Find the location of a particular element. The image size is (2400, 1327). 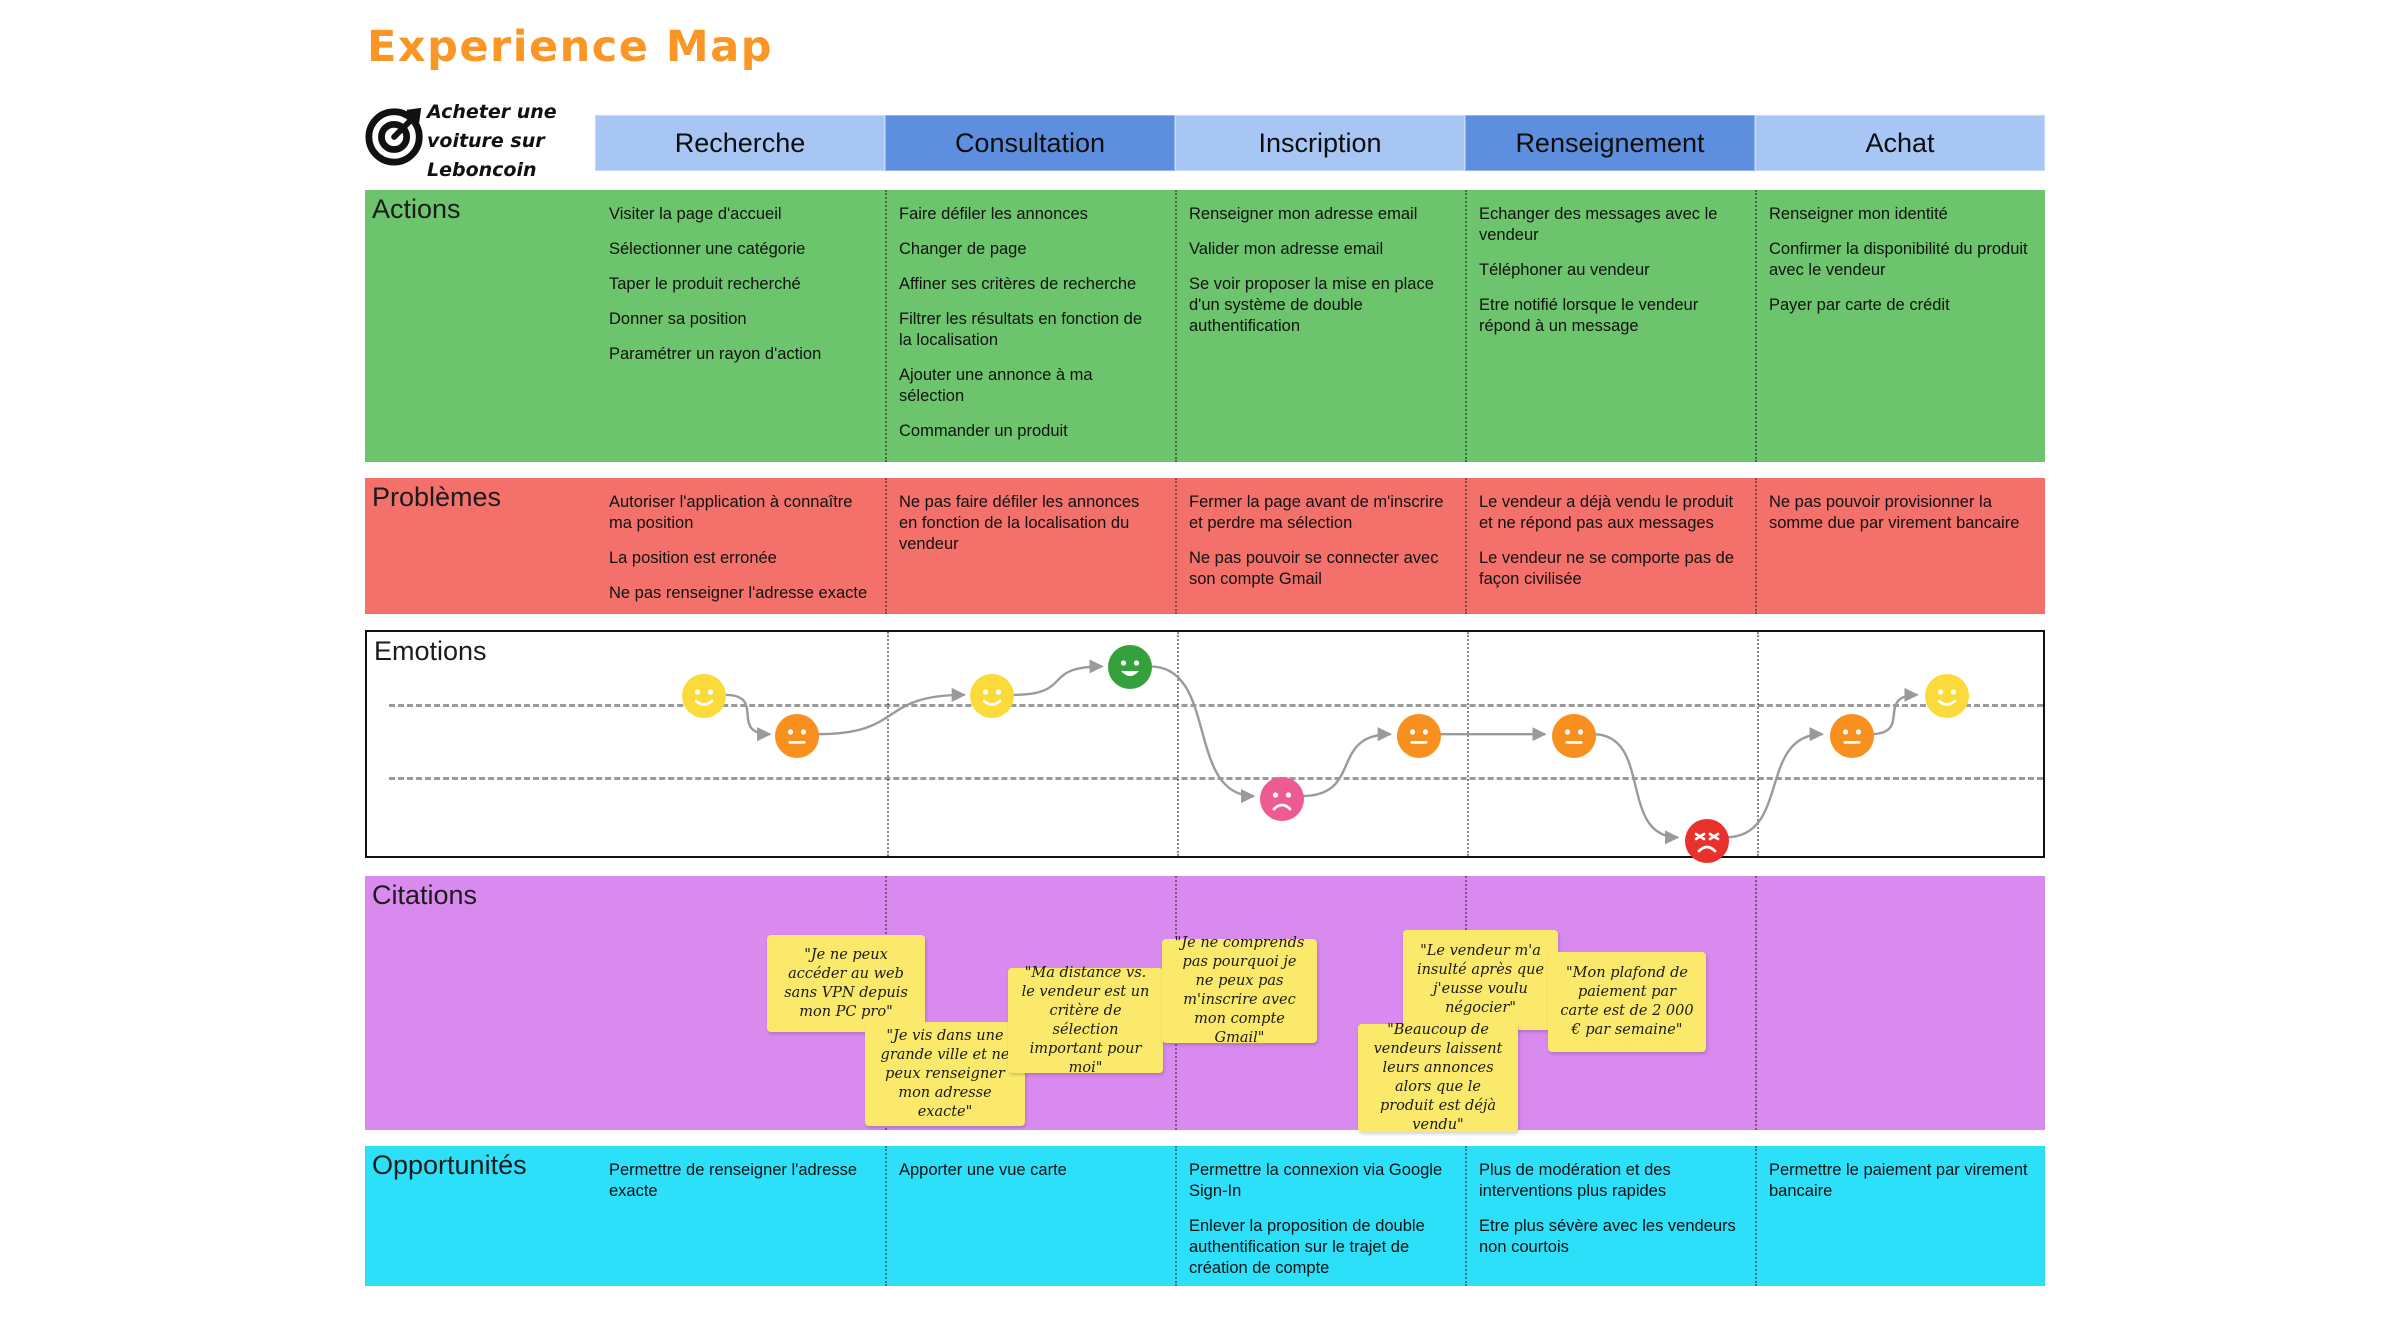

list-item: Paramétrer un rayon d'action is located at coordinates (715, 354).